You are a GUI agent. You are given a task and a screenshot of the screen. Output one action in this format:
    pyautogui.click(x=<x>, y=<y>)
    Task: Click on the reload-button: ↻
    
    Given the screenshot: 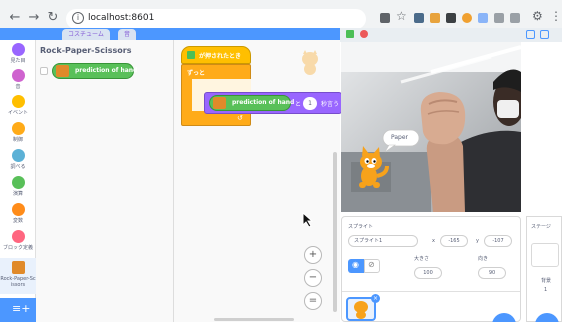 What is the action you would take?
    pyautogui.click(x=53, y=18)
    